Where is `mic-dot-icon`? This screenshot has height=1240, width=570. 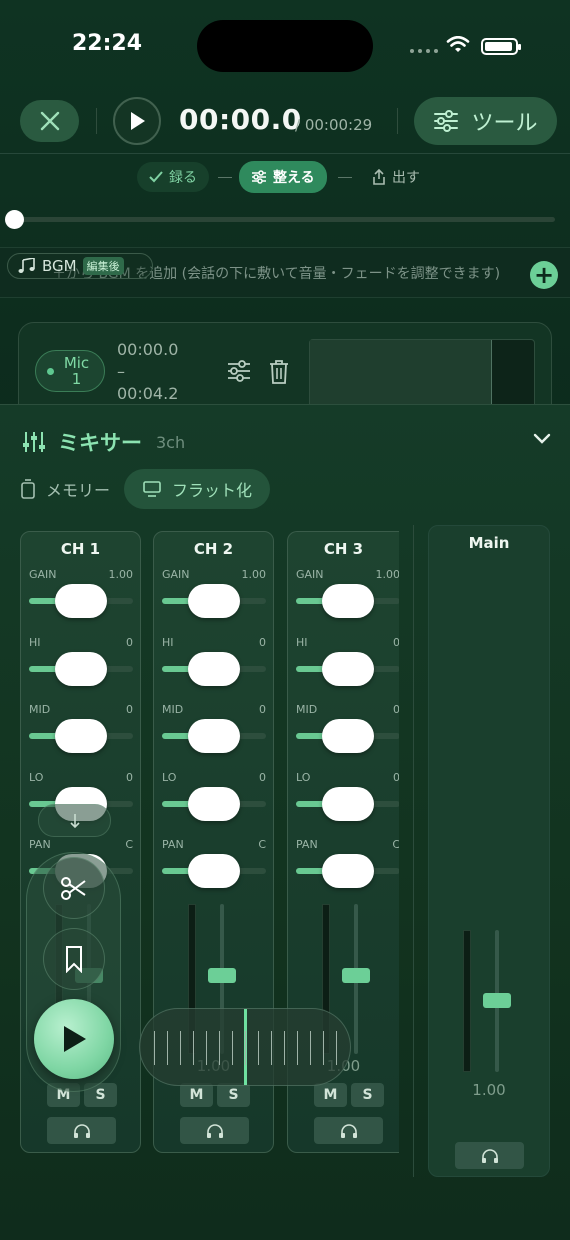 mic-dot-icon is located at coordinates (50, 371).